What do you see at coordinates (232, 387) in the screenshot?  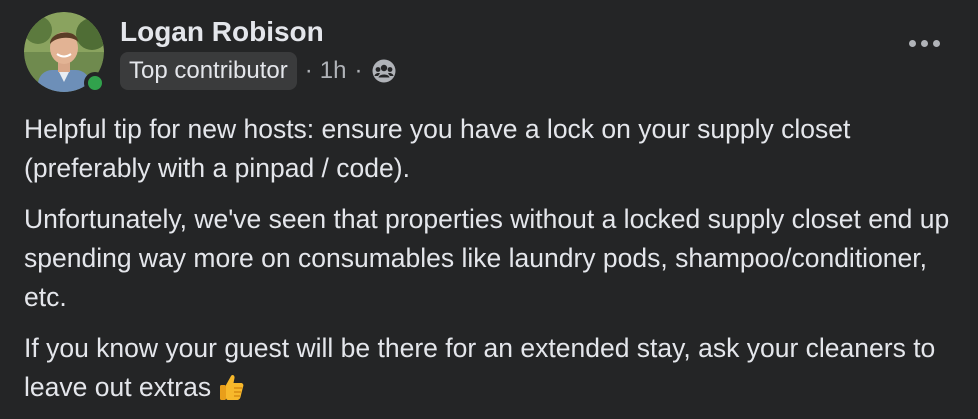 I see `thumbs-up-emoji` at bounding box center [232, 387].